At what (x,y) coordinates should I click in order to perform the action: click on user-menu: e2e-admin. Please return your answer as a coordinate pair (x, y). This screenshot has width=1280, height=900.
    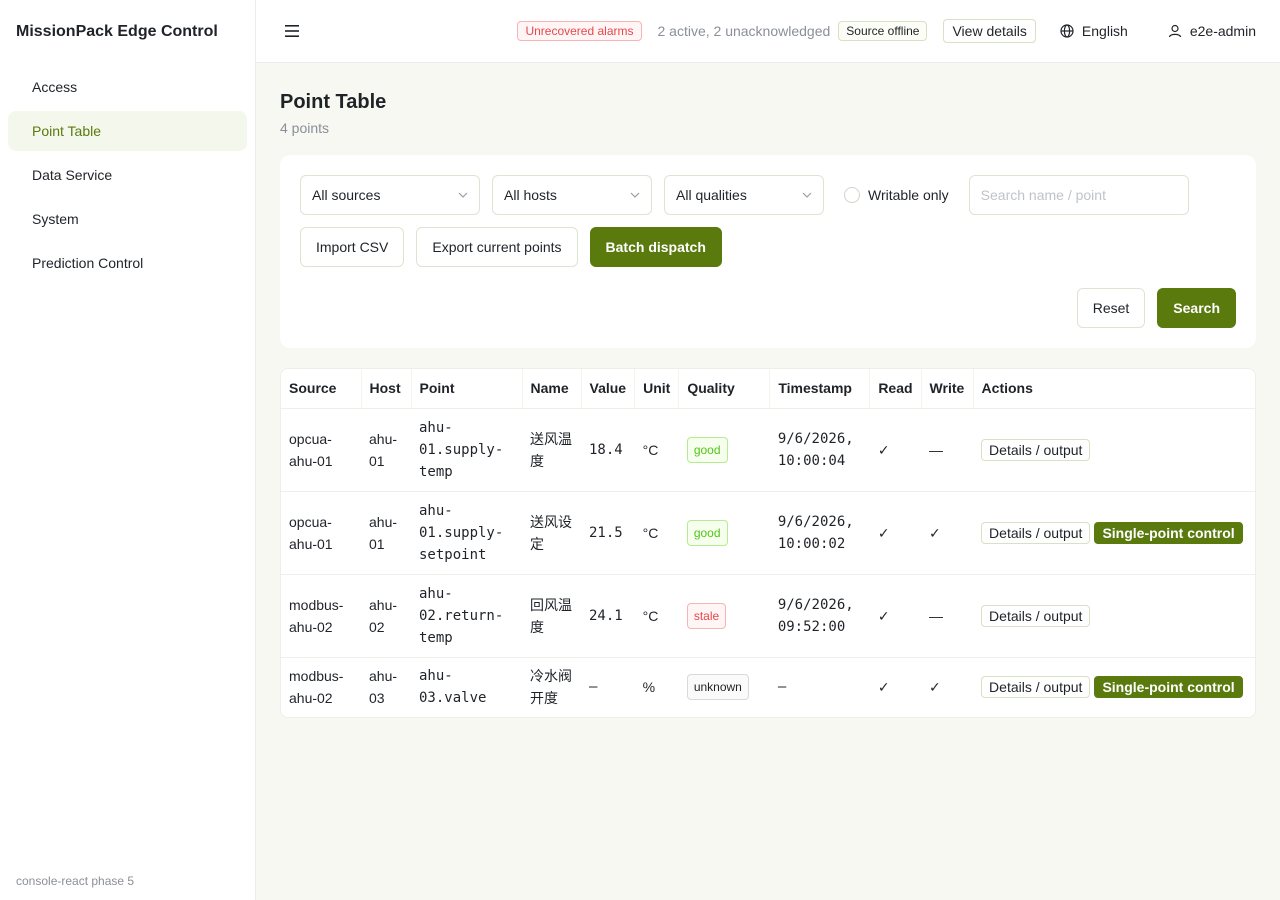
    Looking at the image, I should click on (1212, 31).